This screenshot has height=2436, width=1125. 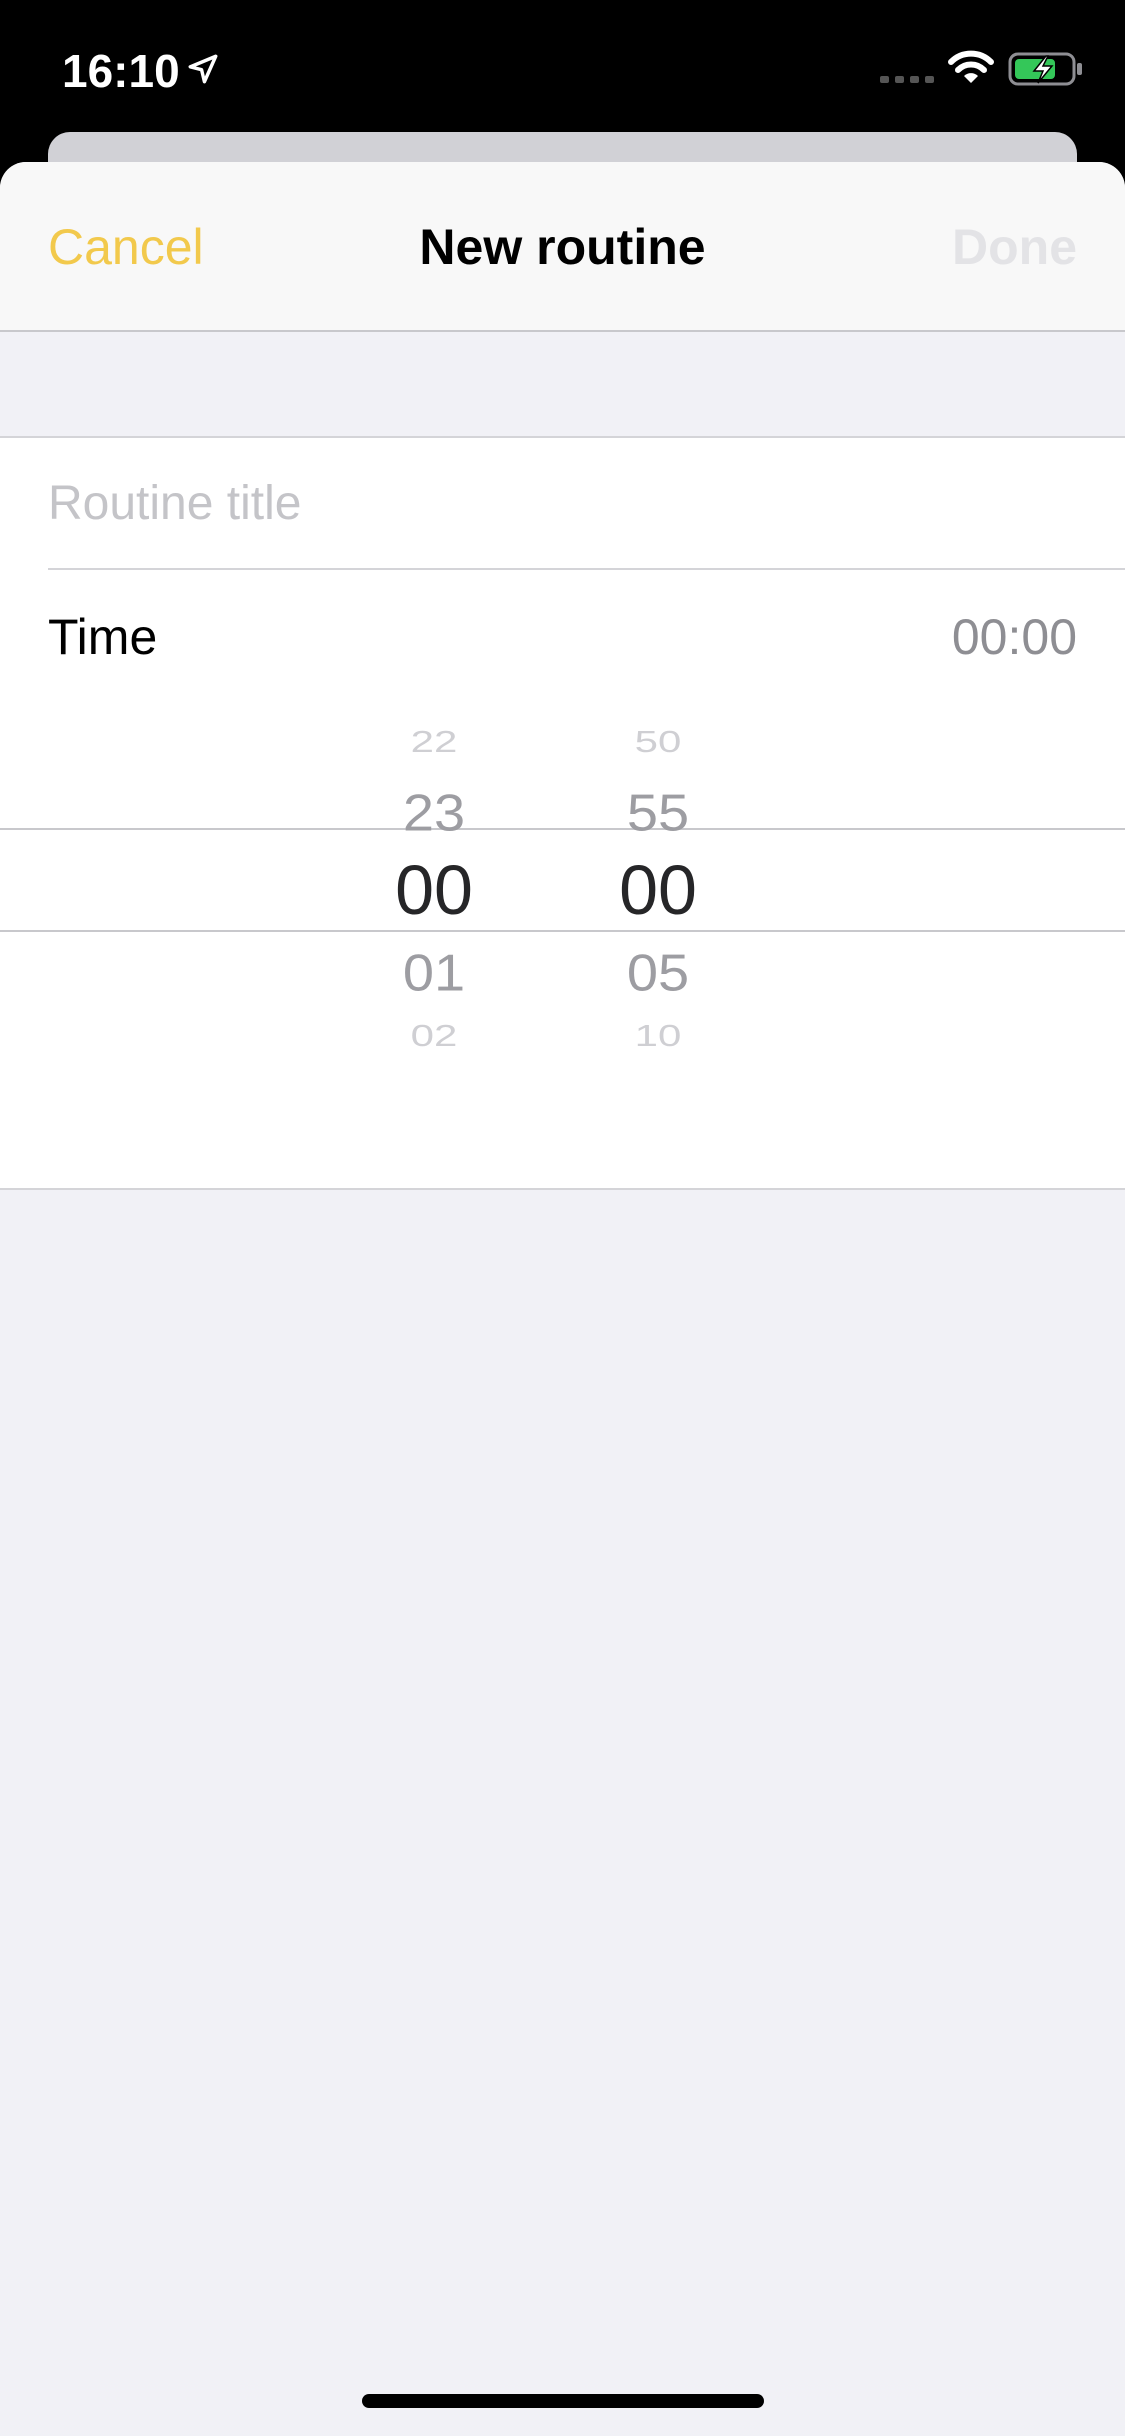 I want to click on wifi-icon, so click(x=971, y=66).